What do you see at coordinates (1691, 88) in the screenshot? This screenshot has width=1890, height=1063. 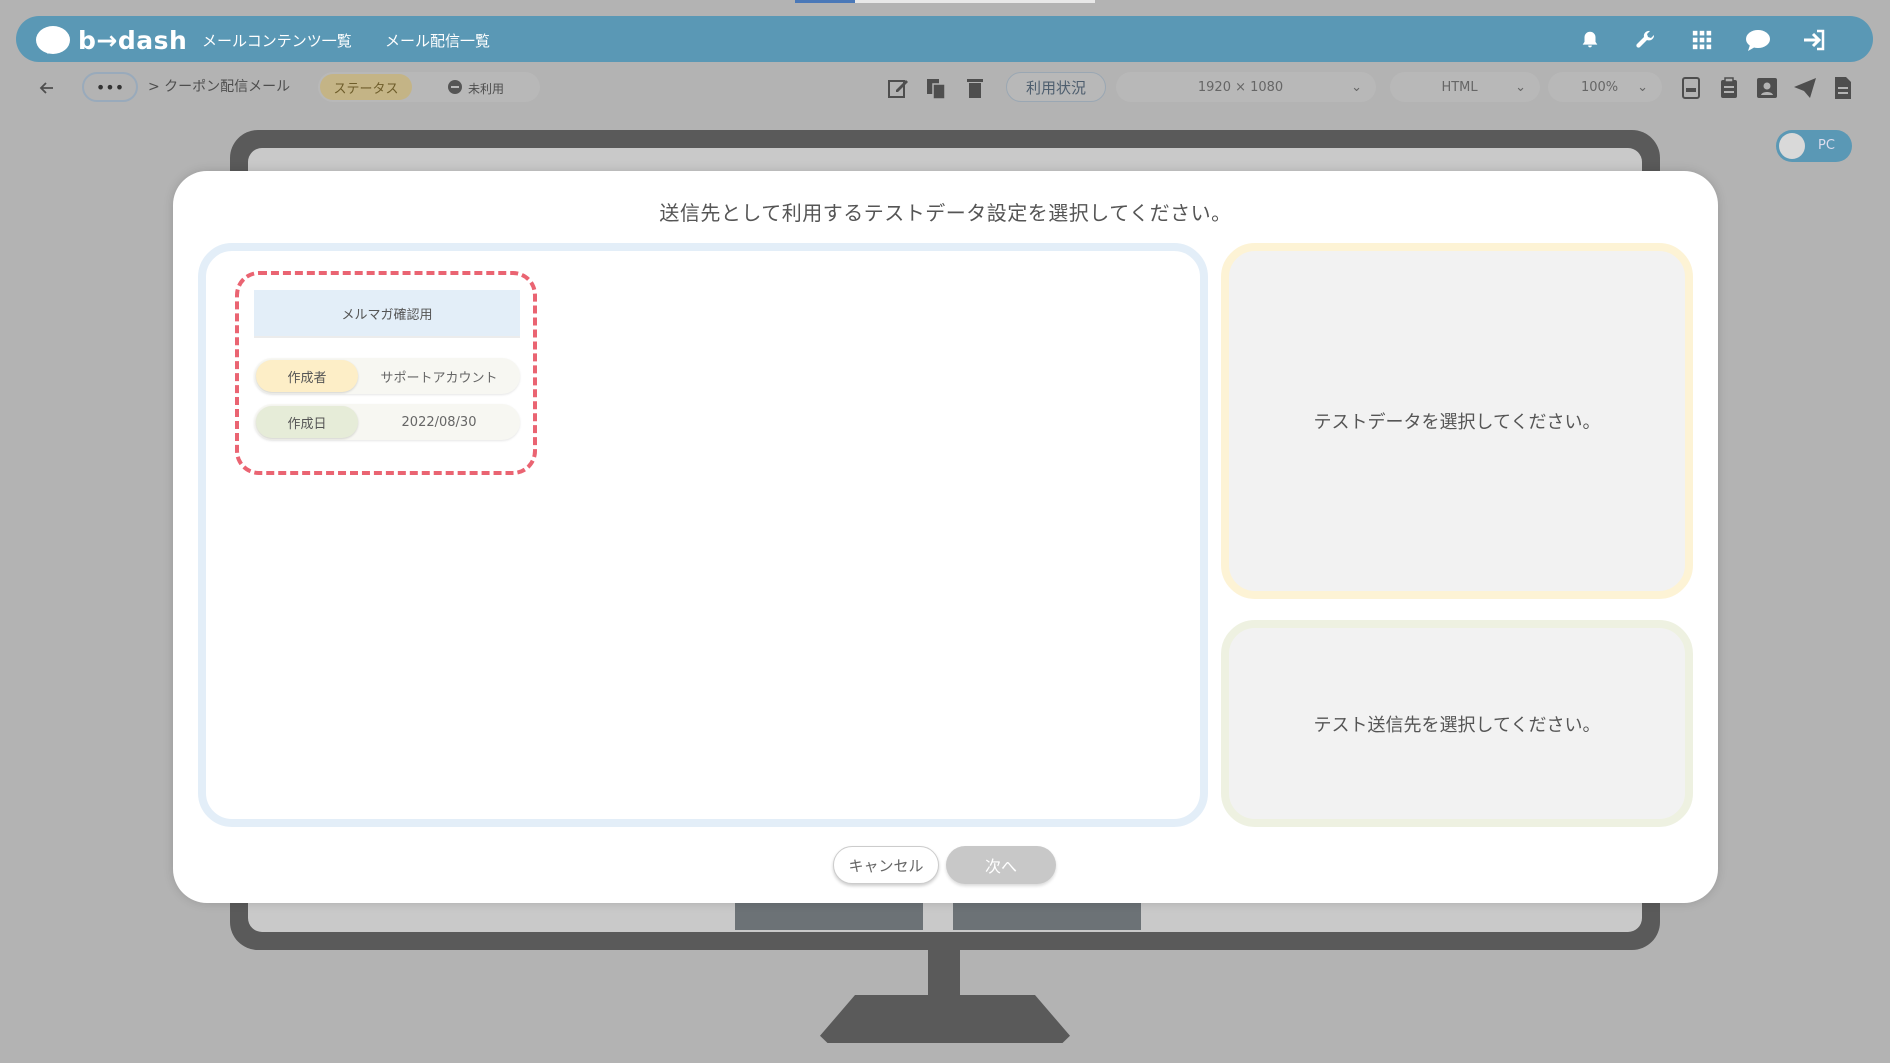 I see `html-file-icon` at bounding box center [1691, 88].